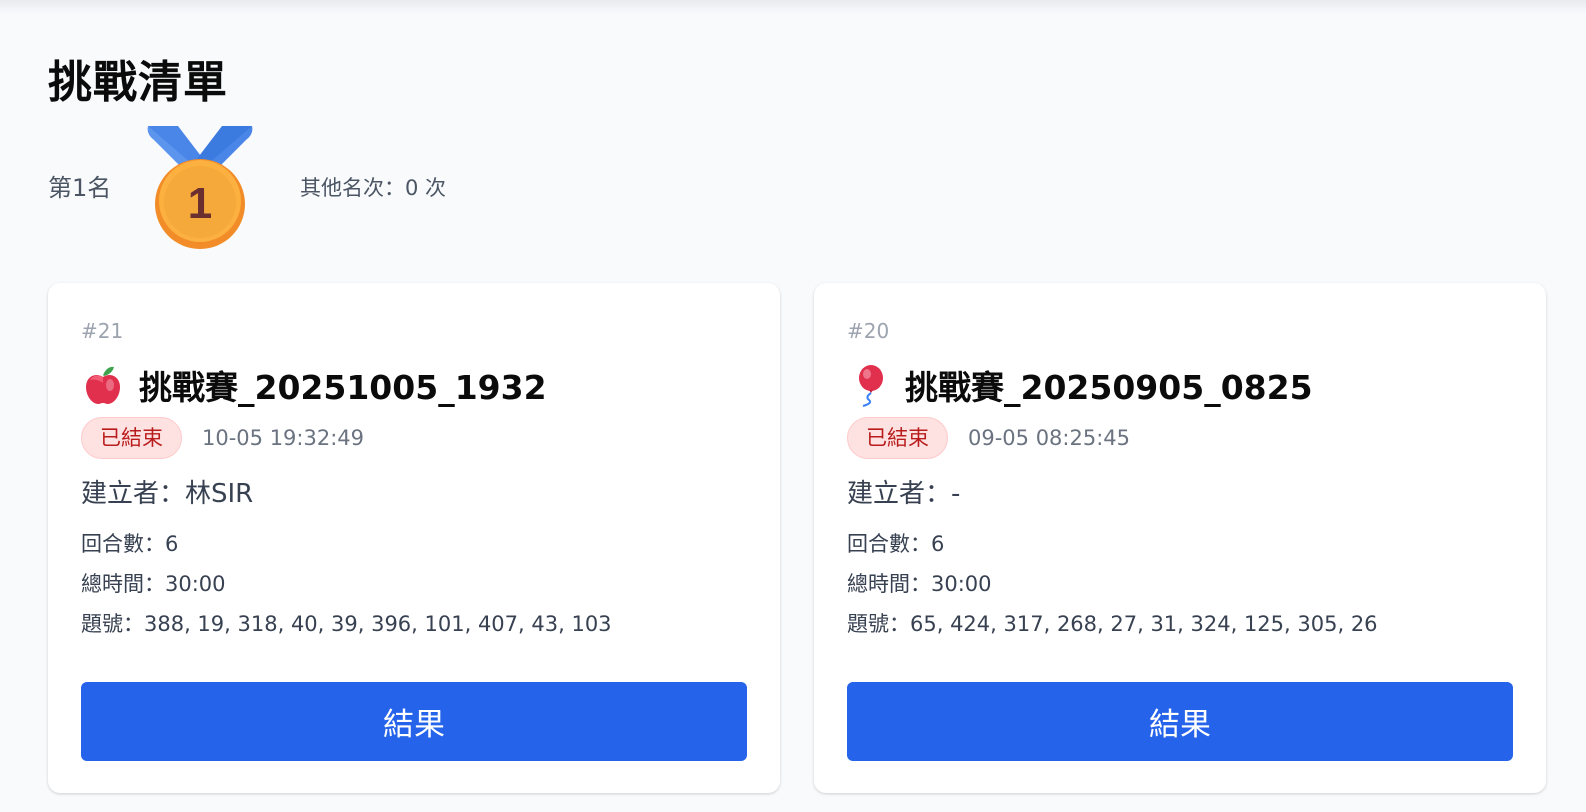  What do you see at coordinates (167, 494) in the screenshot?
I see `creator-label: 建立者：林SIR` at bounding box center [167, 494].